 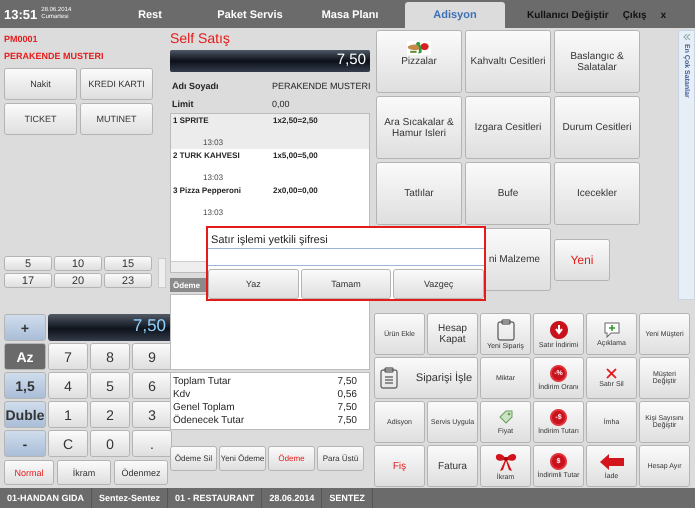 I want to click on cross-icon, so click(x=611, y=373).